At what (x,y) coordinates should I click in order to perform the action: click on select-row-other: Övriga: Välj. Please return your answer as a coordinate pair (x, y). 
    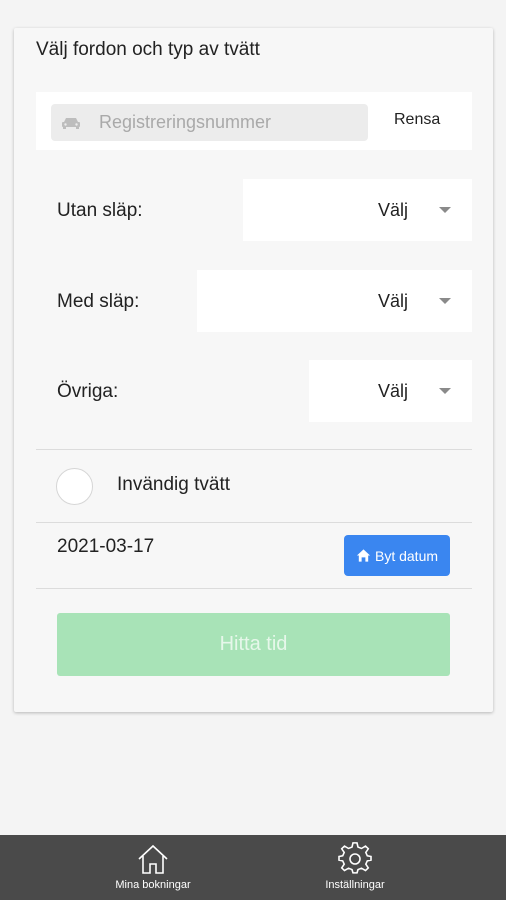
    Looking at the image, I should click on (254, 391).